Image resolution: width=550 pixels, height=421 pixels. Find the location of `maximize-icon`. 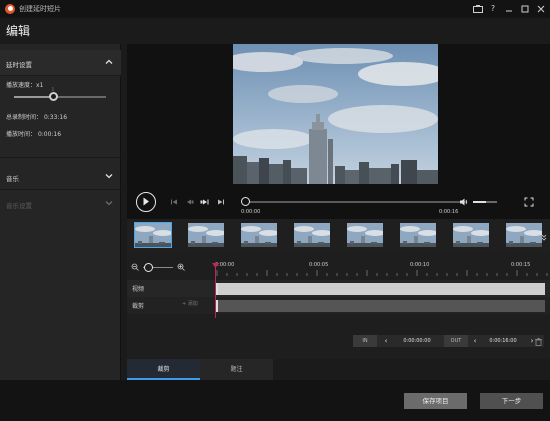

maximize-icon is located at coordinates (525, 9).